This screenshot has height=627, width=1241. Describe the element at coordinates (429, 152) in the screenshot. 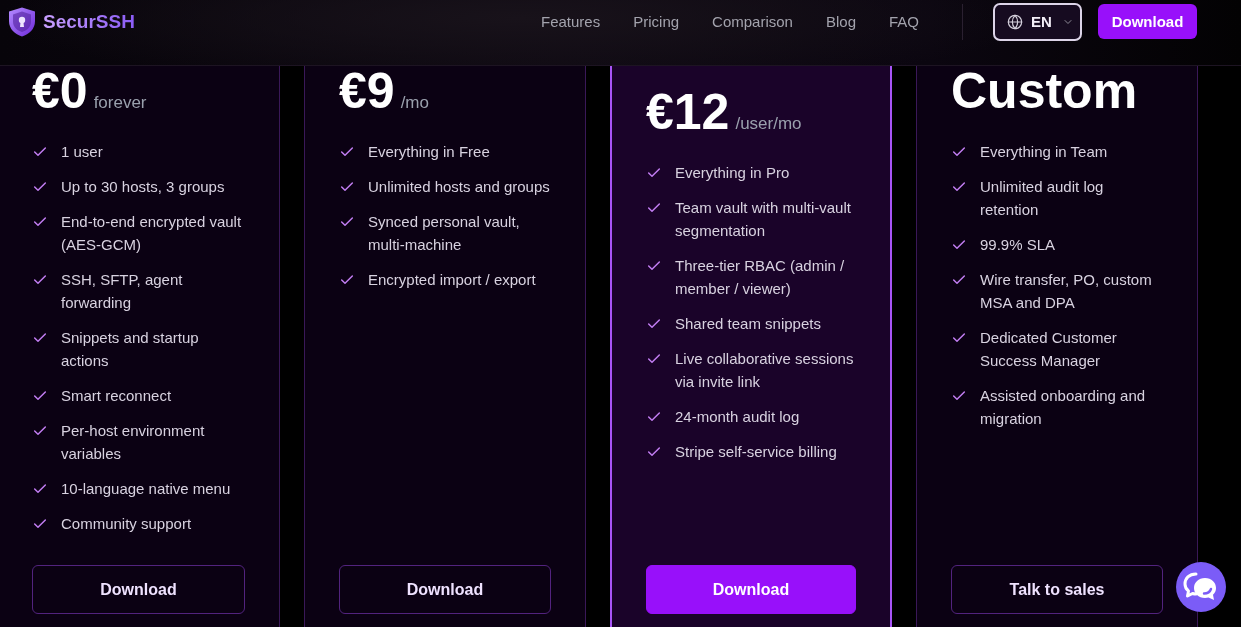

I see `feature-text: Everything in Free` at that location.